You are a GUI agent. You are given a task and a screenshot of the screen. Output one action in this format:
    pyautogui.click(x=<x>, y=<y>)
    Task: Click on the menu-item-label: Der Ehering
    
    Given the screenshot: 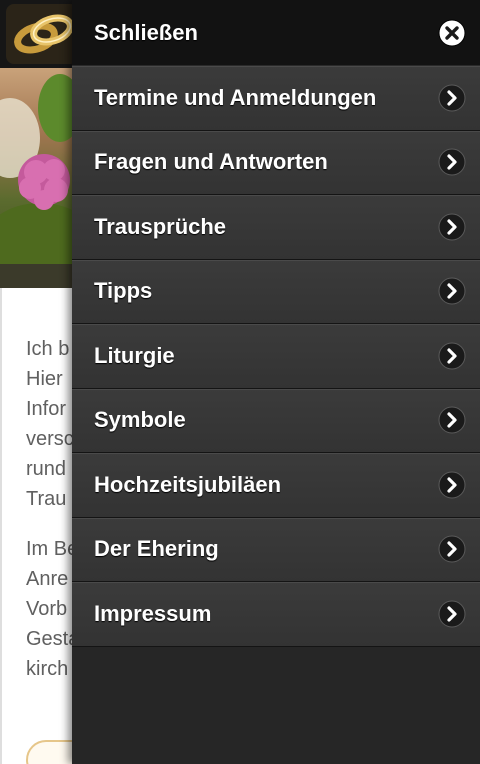 What is the action you would take?
    pyautogui.click(x=156, y=549)
    